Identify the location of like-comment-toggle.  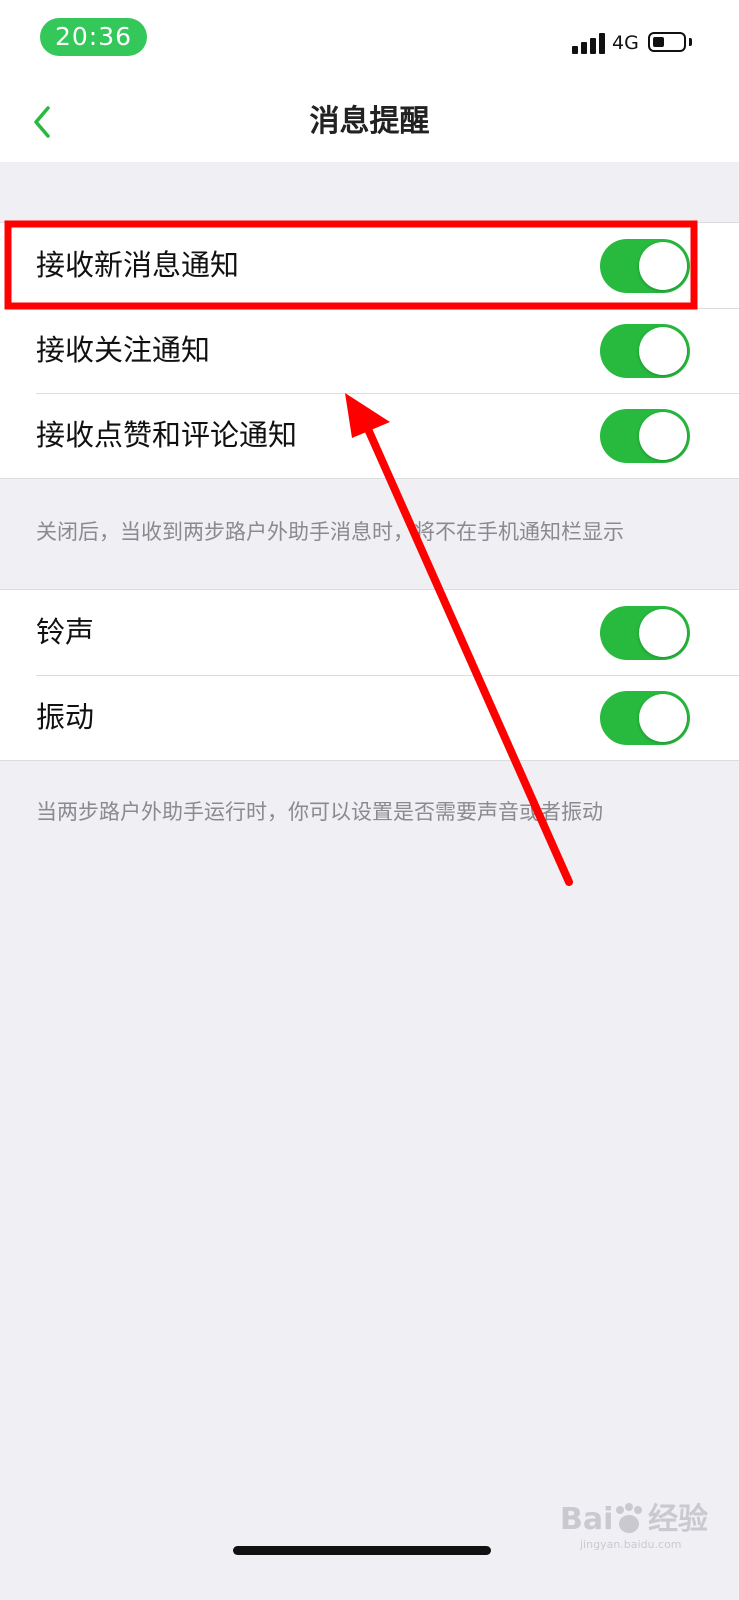
(645, 436).